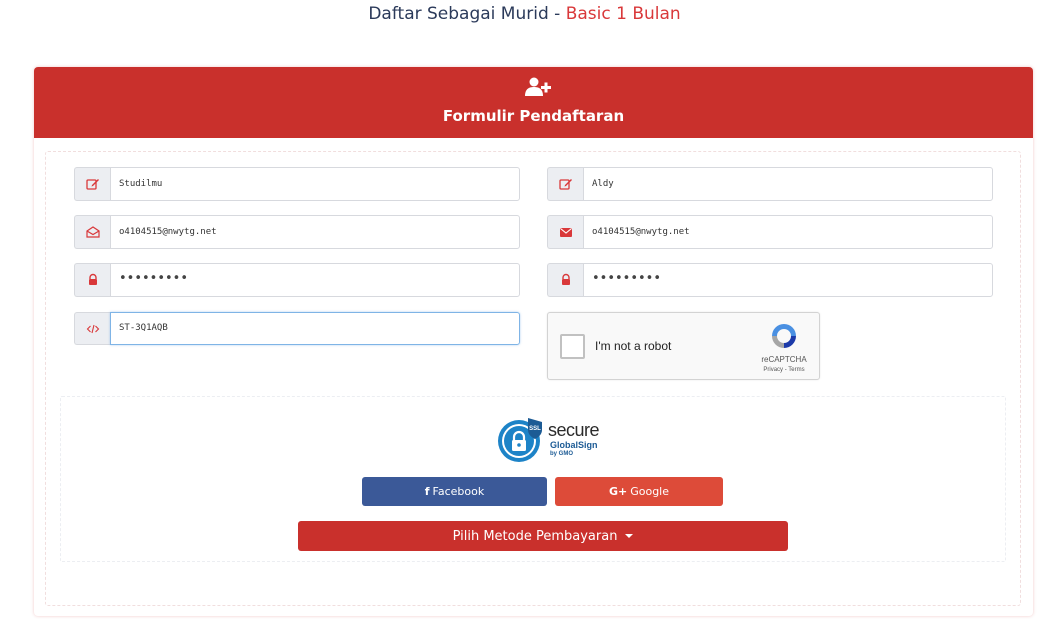 Image resolution: width=1049 pixels, height=619 pixels. What do you see at coordinates (315, 184) in the screenshot?
I see `first-name-input: Studilmu` at bounding box center [315, 184].